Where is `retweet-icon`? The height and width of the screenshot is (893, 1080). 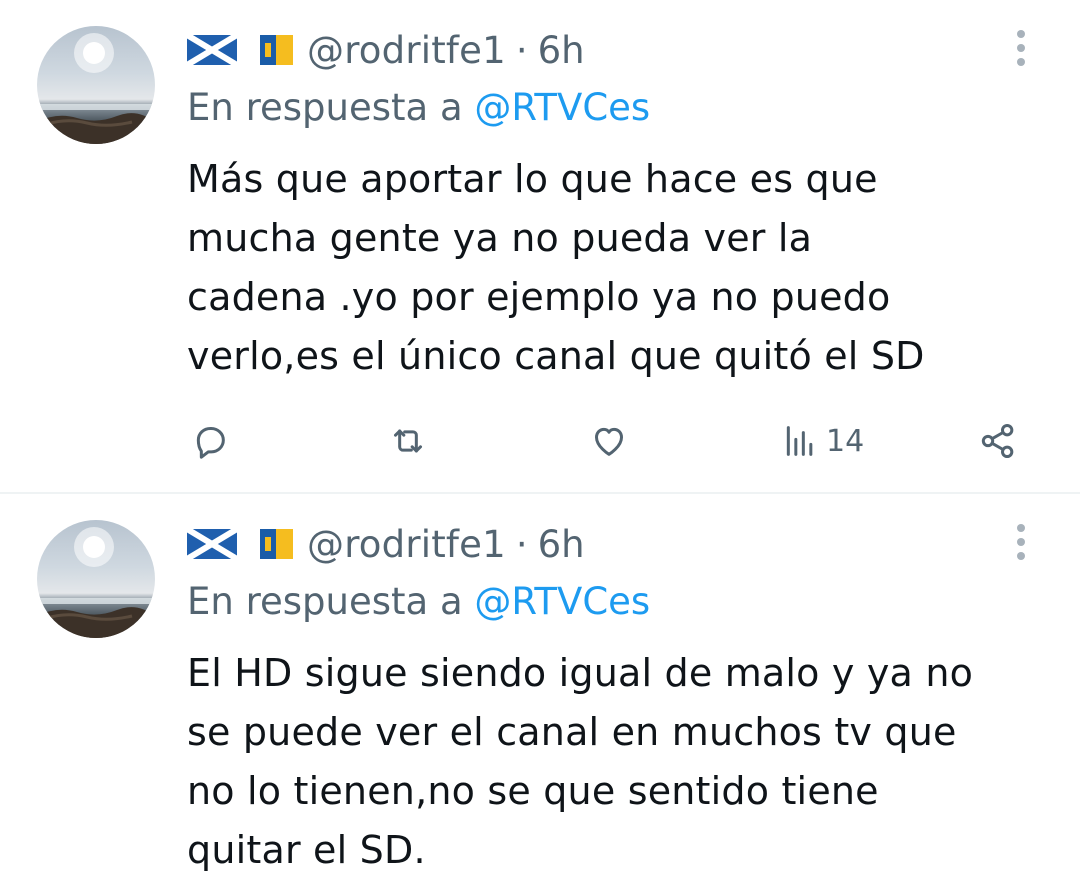
retweet-icon is located at coordinates (408, 441).